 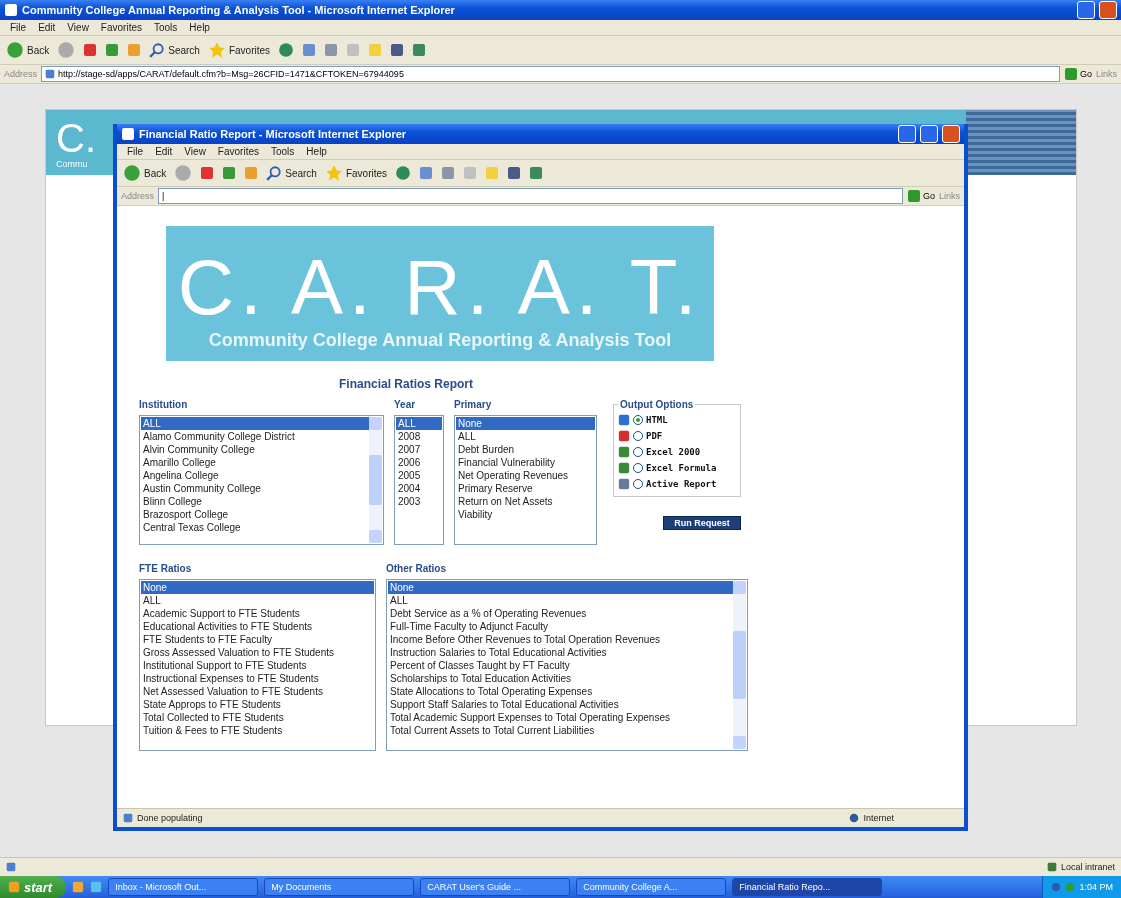 I want to click on start-button: start, so click(x=33, y=887).